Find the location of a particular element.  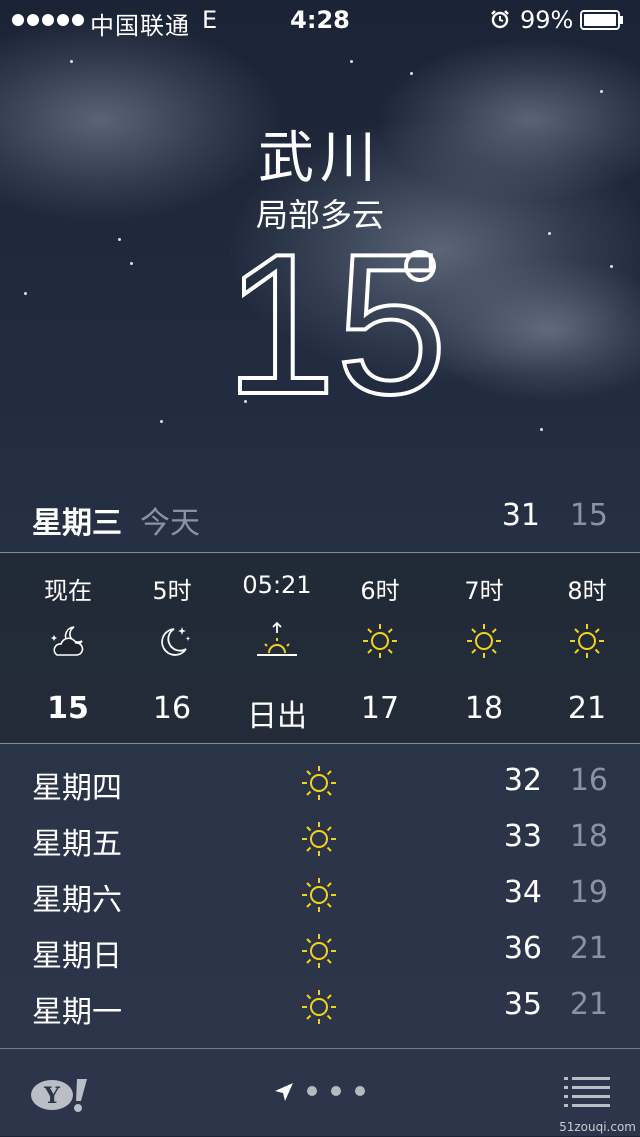

day-low: 18 is located at coordinates (588, 836).